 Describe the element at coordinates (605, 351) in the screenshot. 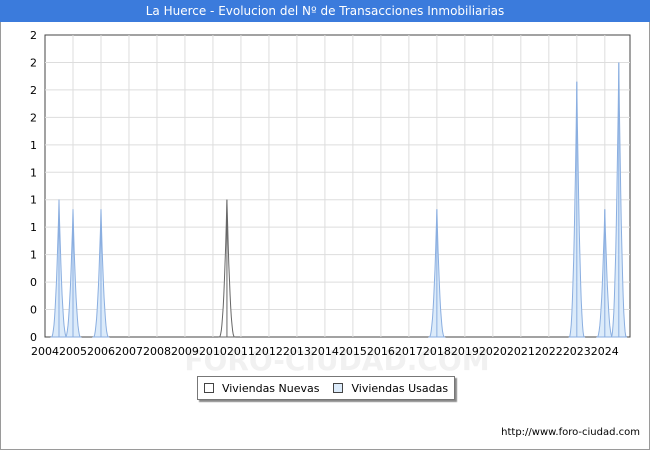

I see `x-tick-label: 2024` at that location.